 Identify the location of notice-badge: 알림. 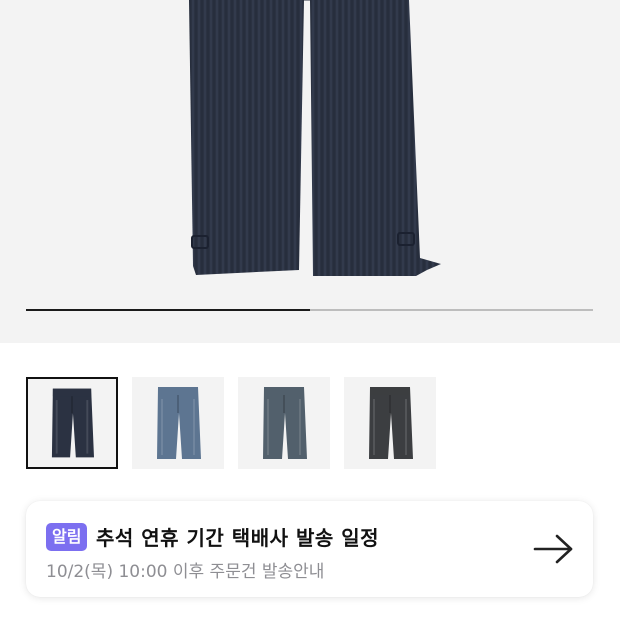
(67, 537).